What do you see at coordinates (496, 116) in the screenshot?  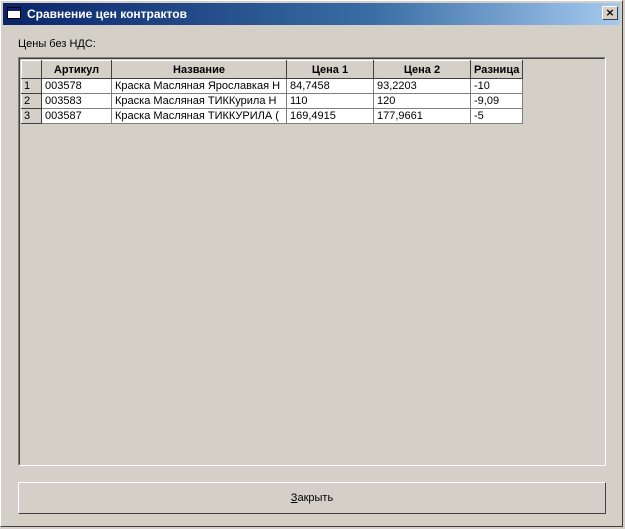 I see `cell-difference: -5` at bounding box center [496, 116].